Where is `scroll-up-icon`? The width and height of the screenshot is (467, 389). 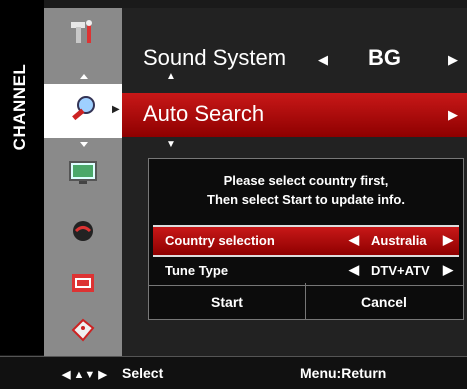 scroll-up-icon is located at coordinates (84, 76).